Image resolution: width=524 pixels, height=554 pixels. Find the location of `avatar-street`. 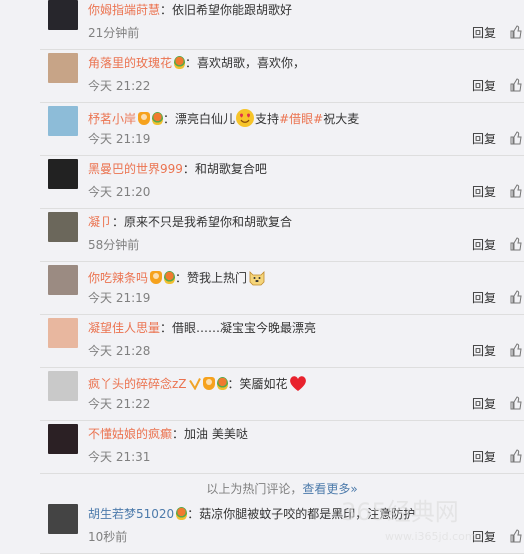

avatar-street is located at coordinates (63, 227).